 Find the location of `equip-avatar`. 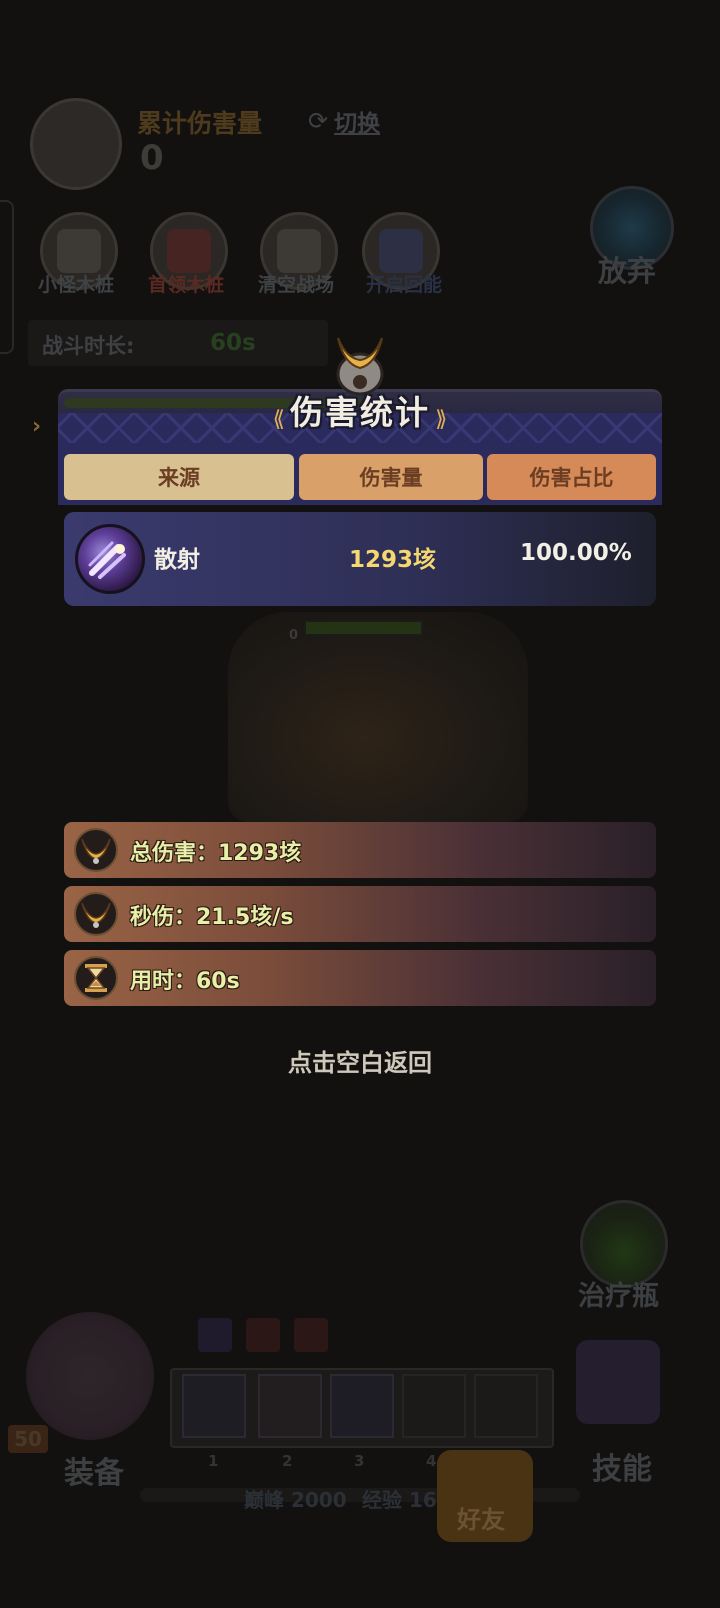

equip-avatar is located at coordinates (90, 1376).